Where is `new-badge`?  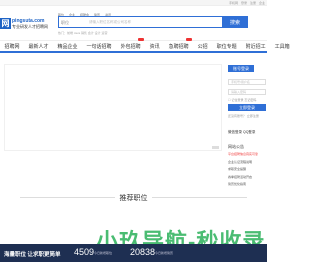 new-badge is located at coordinates (141, 39).